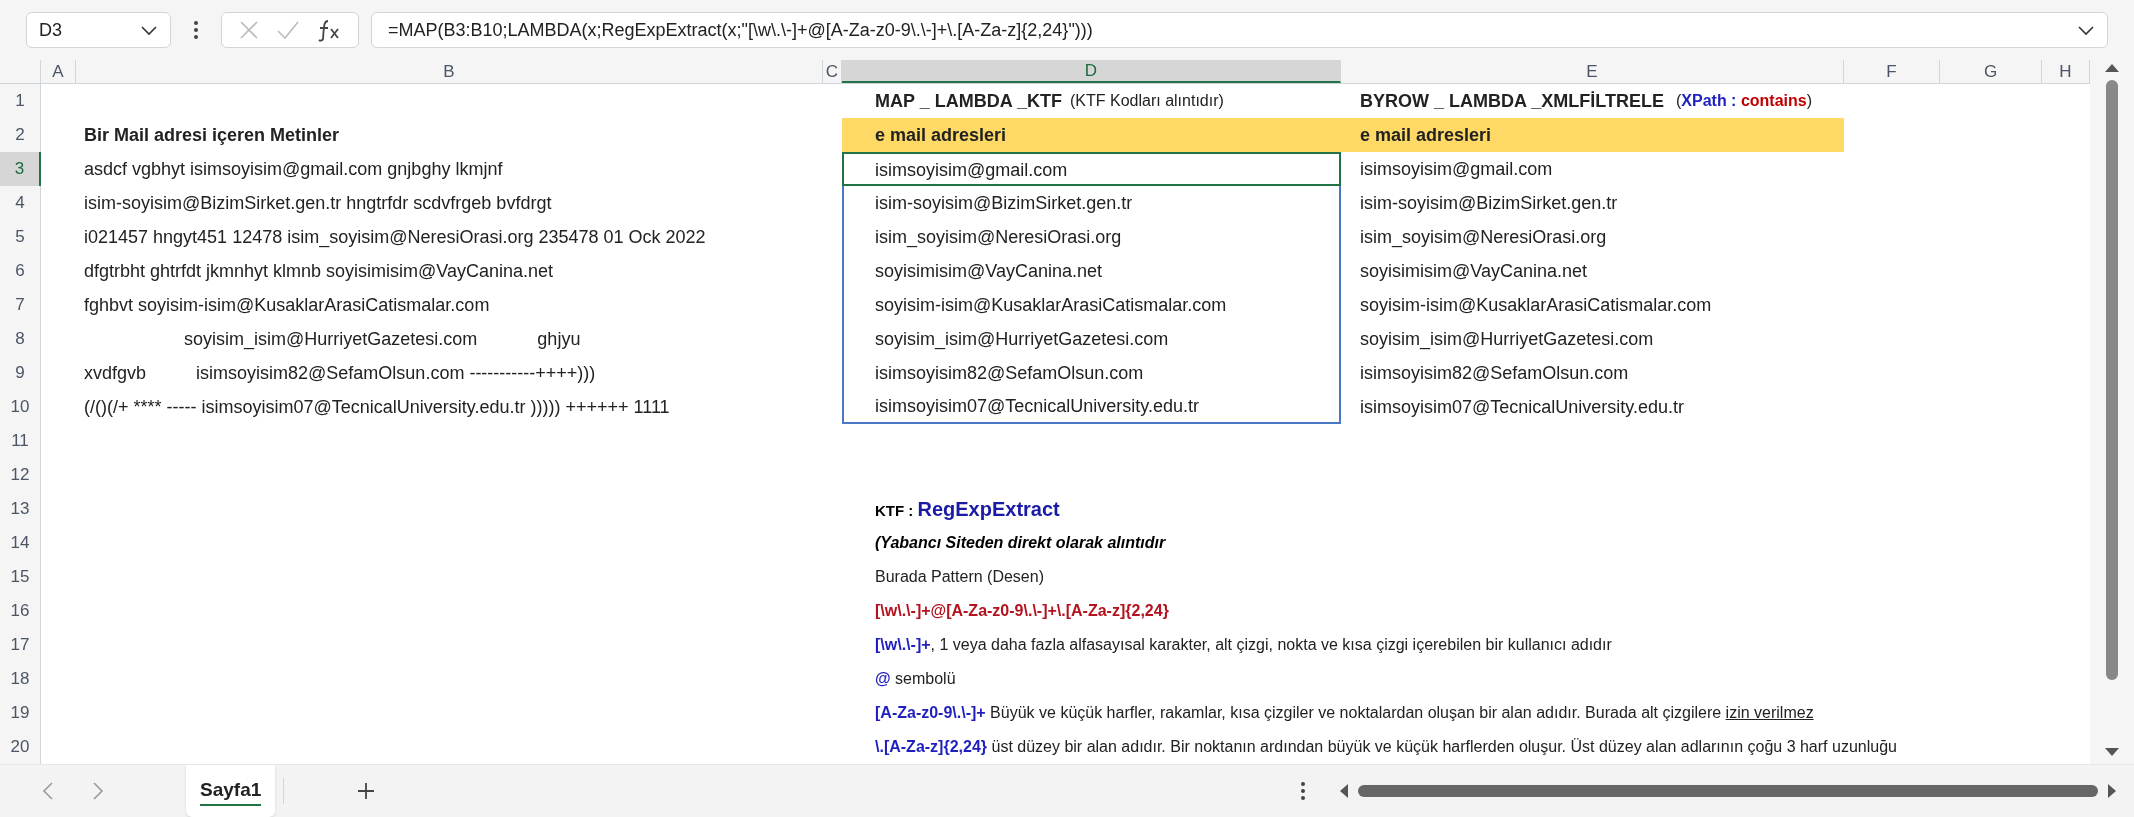 Image resolution: width=2134 pixels, height=817 pixels. What do you see at coordinates (1146, 101) in the screenshot?
I see `column-note: (KTF Kodları alıntıdır)` at bounding box center [1146, 101].